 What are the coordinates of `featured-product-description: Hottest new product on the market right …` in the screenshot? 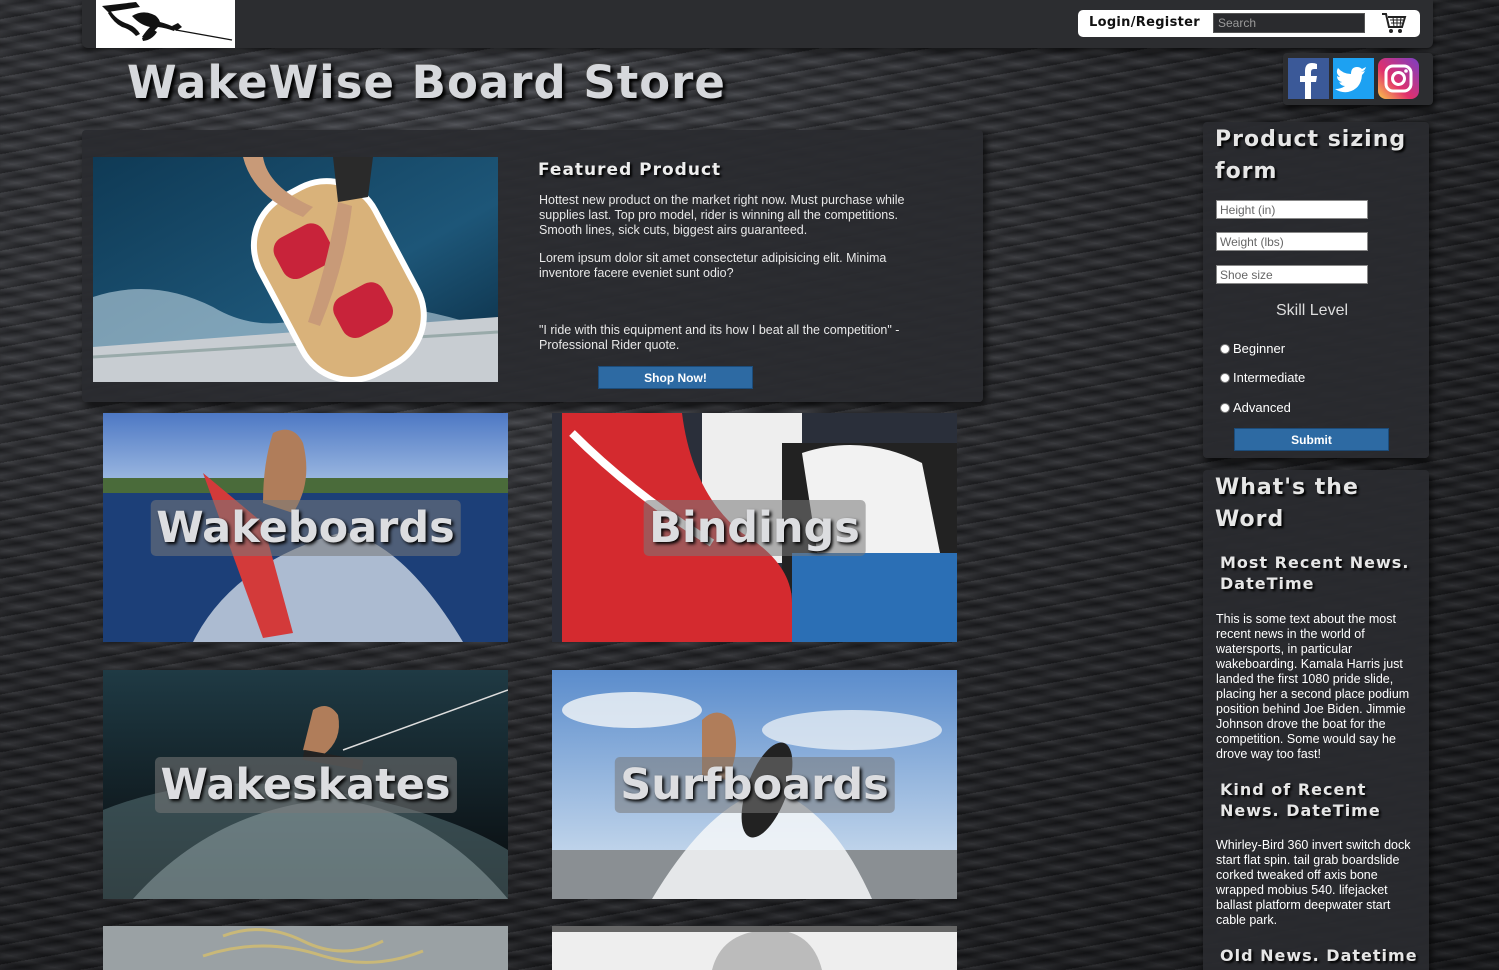 It's located at (722, 215).